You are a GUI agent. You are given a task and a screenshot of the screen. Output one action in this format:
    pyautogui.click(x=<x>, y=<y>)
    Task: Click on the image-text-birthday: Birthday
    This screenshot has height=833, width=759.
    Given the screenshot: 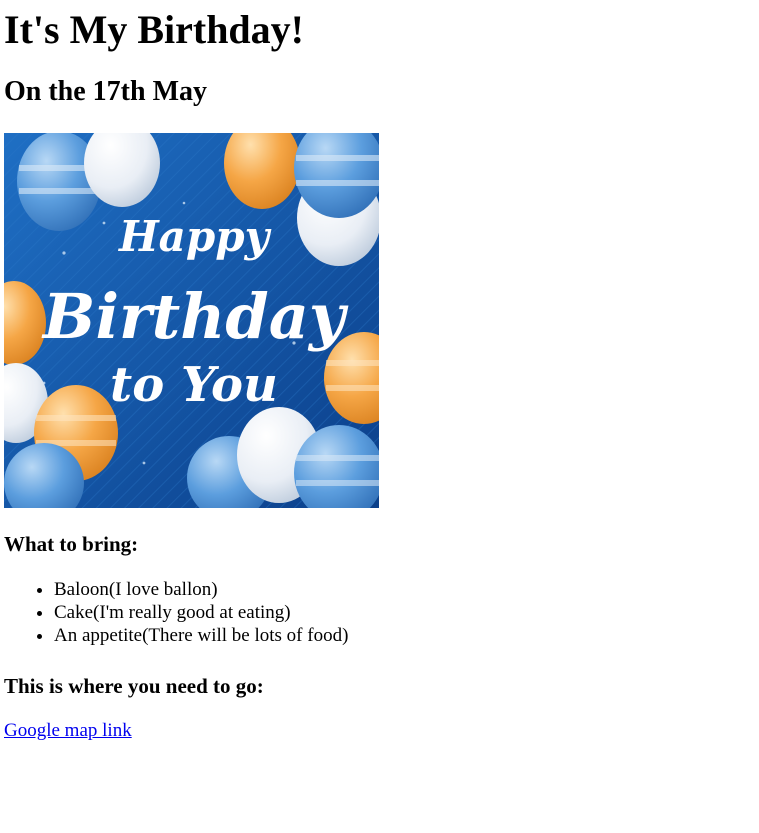 What is the action you would take?
    pyautogui.click(x=195, y=316)
    